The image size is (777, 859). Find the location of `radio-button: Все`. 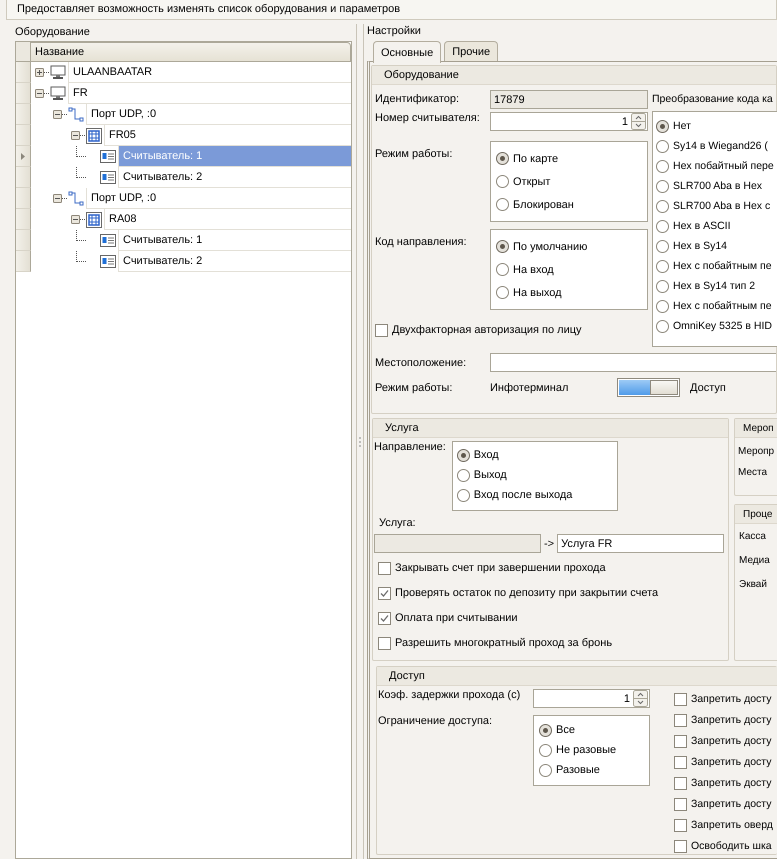

radio-button: Все is located at coordinates (591, 730).